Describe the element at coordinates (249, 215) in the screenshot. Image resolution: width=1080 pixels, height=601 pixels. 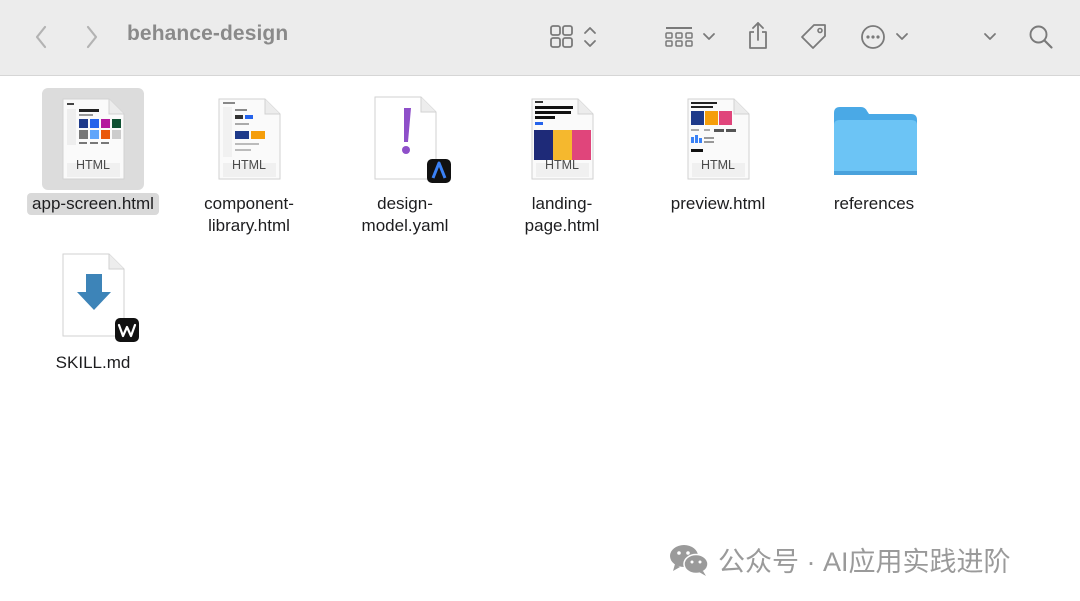
I see `file-name: component- library.html` at that location.